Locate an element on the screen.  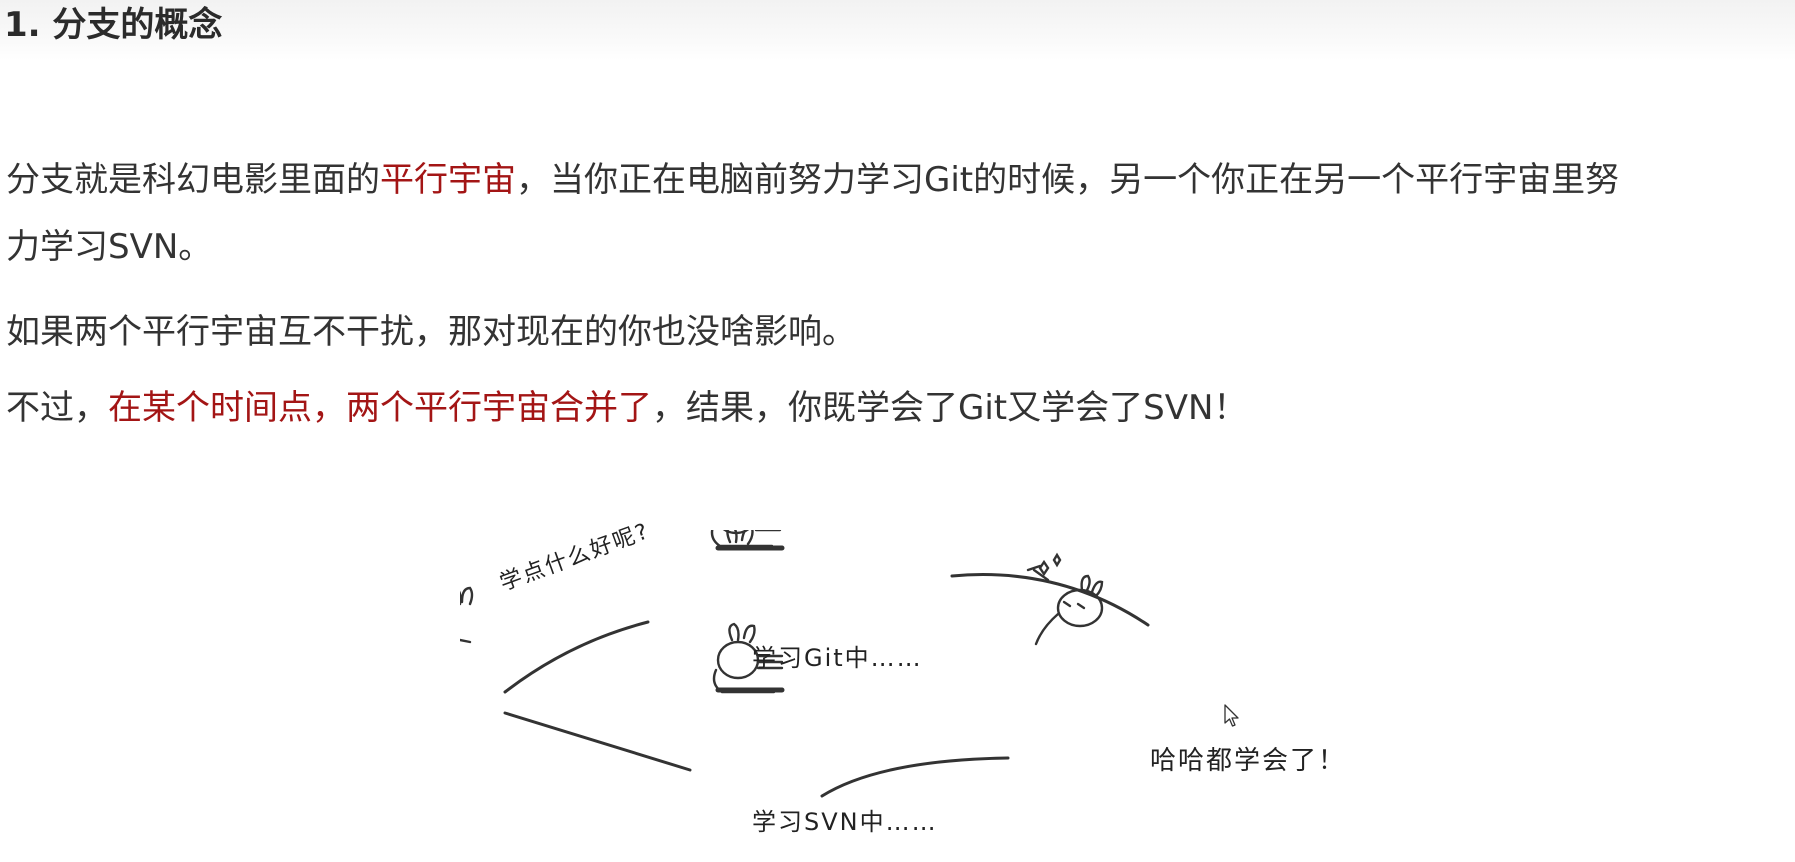
paragraph-1-text-before: 分支就是科幻电影里面的 is located at coordinates (193, 180).